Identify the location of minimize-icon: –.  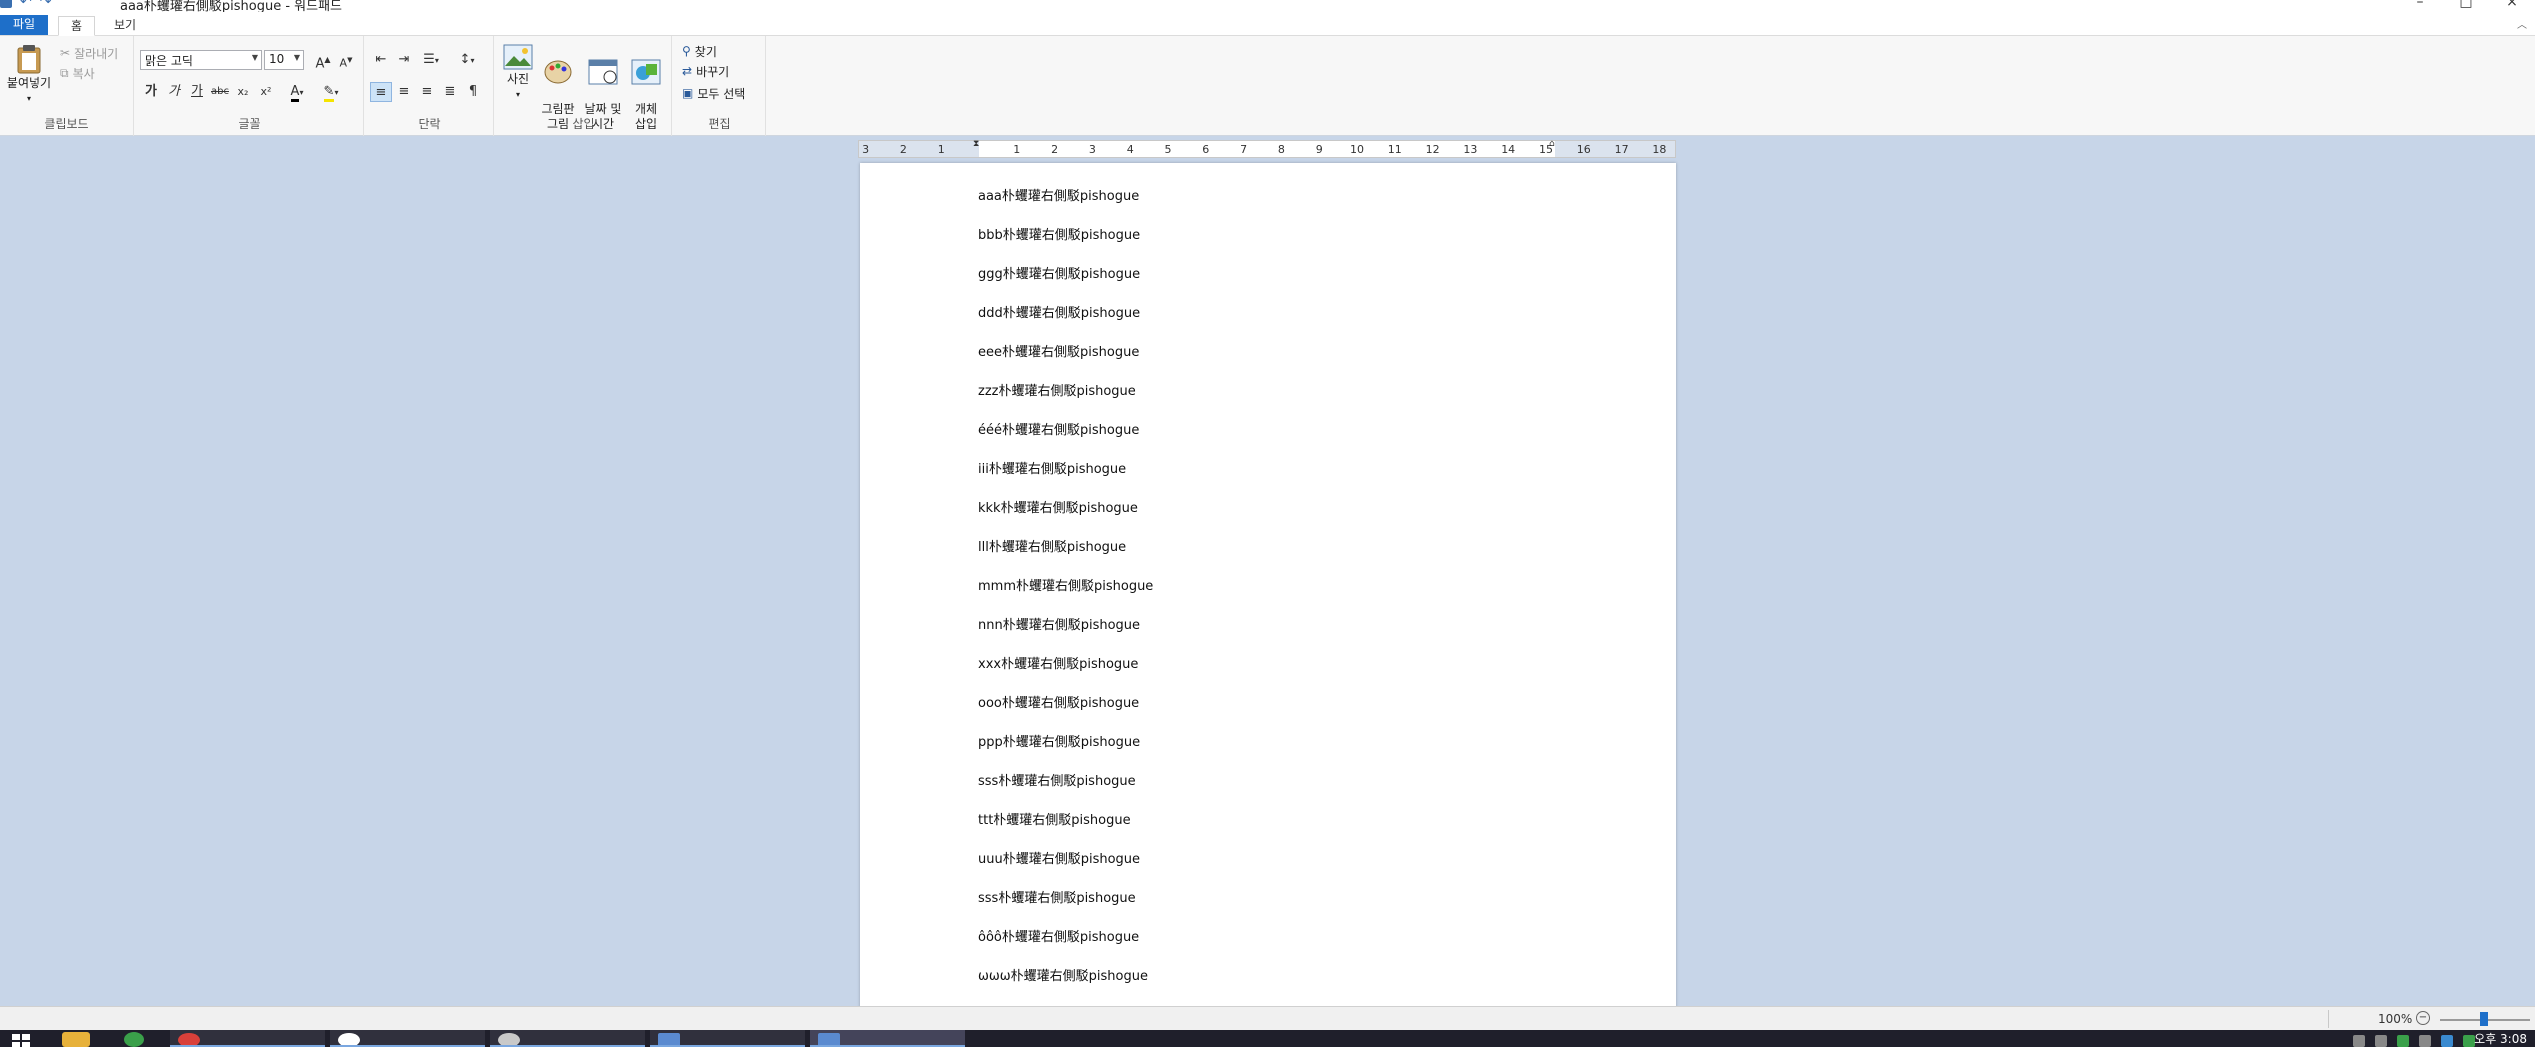
(2420, 5).